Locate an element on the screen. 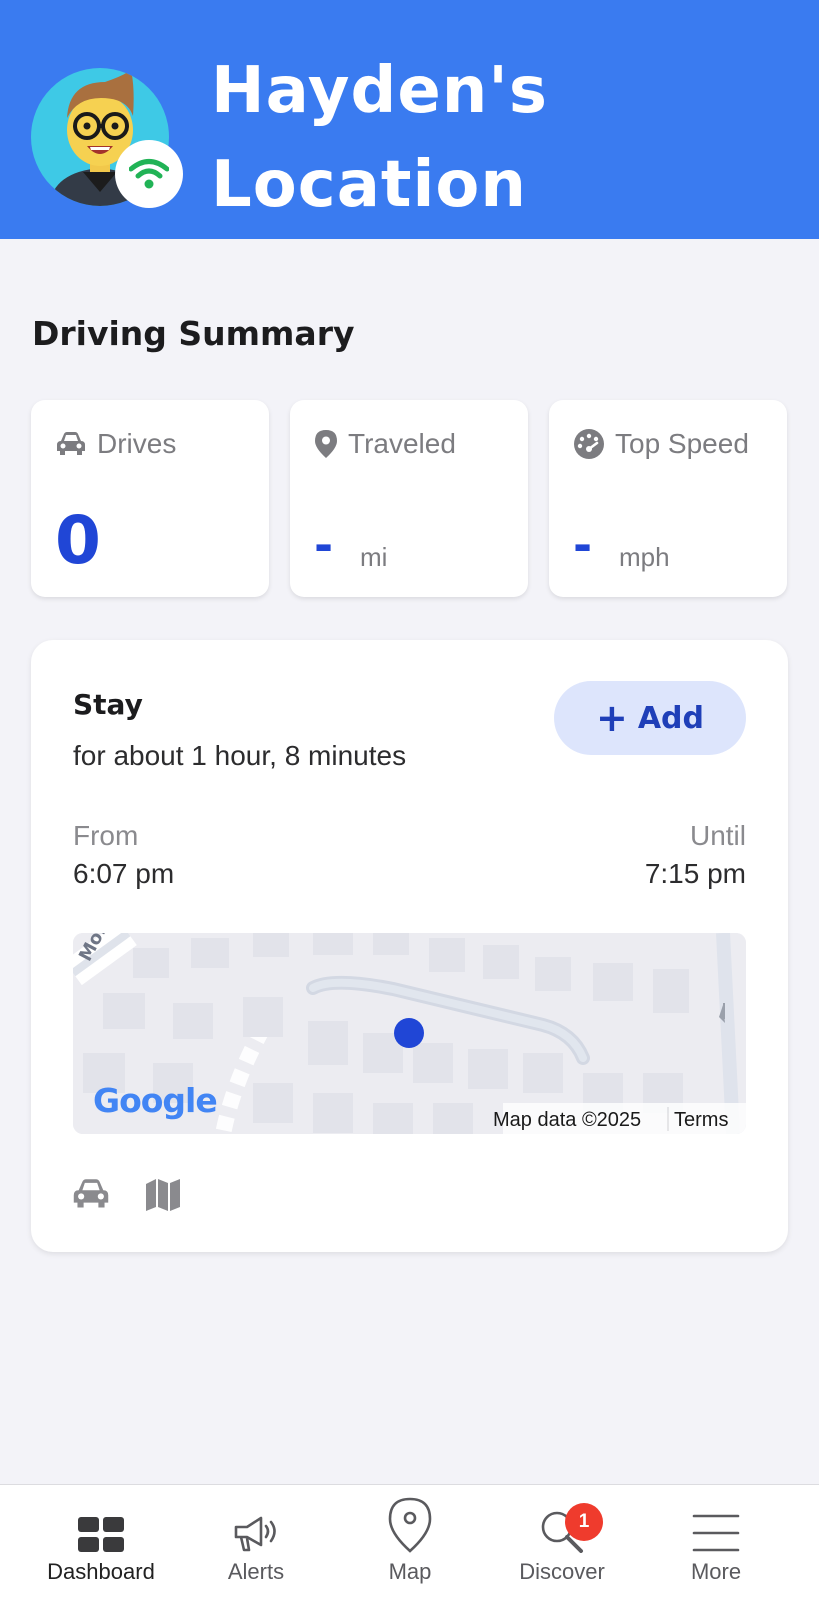 This screenshot has height=1600, width=819. stat-unit-mph: mph is located at coordinates (644, 557).